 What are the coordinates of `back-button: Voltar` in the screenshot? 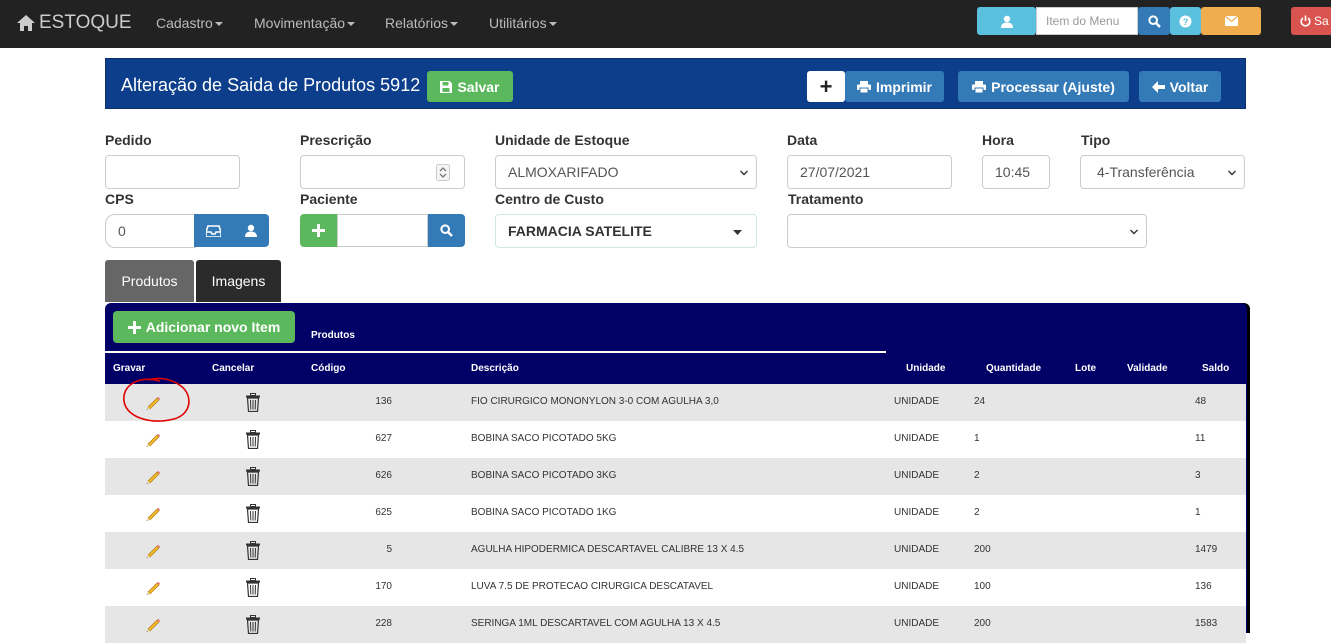 It's located at (1180, 86).